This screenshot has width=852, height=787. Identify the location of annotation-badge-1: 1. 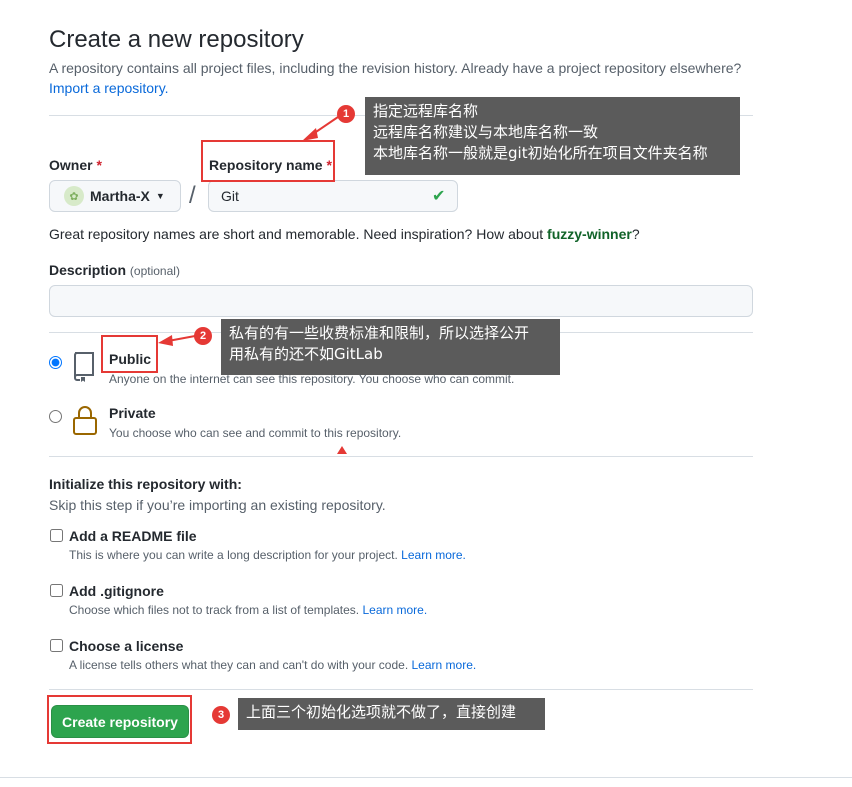
(346, 114).